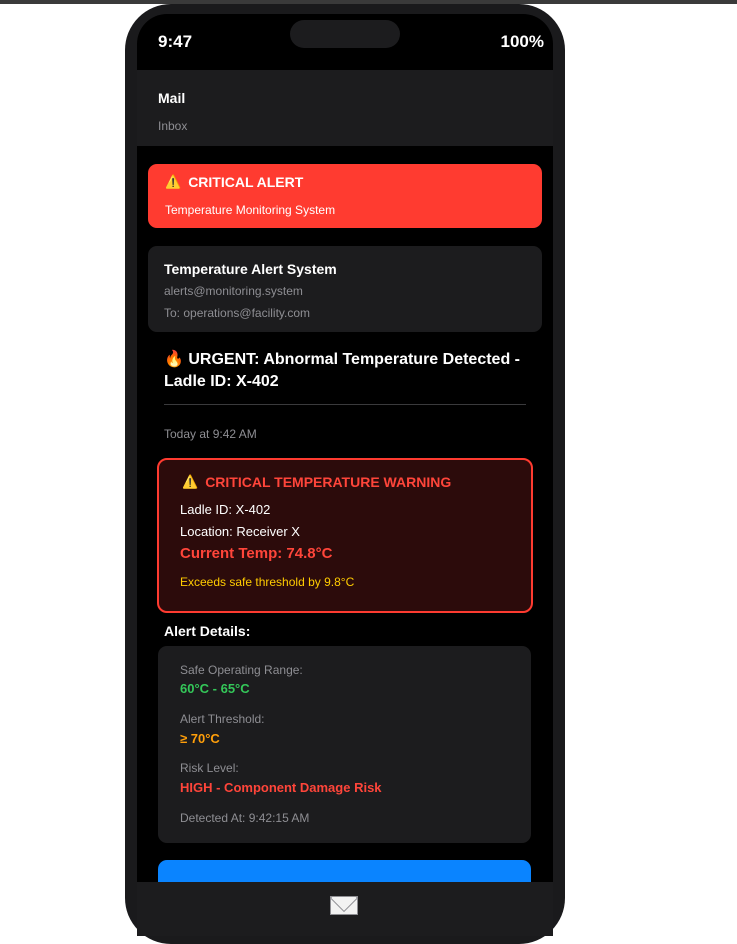 The image size is (737, 944). Describe the element at coordinates (200, 738) in the screenshot. I see `threshold-value: ≥ 70°C` at that location.